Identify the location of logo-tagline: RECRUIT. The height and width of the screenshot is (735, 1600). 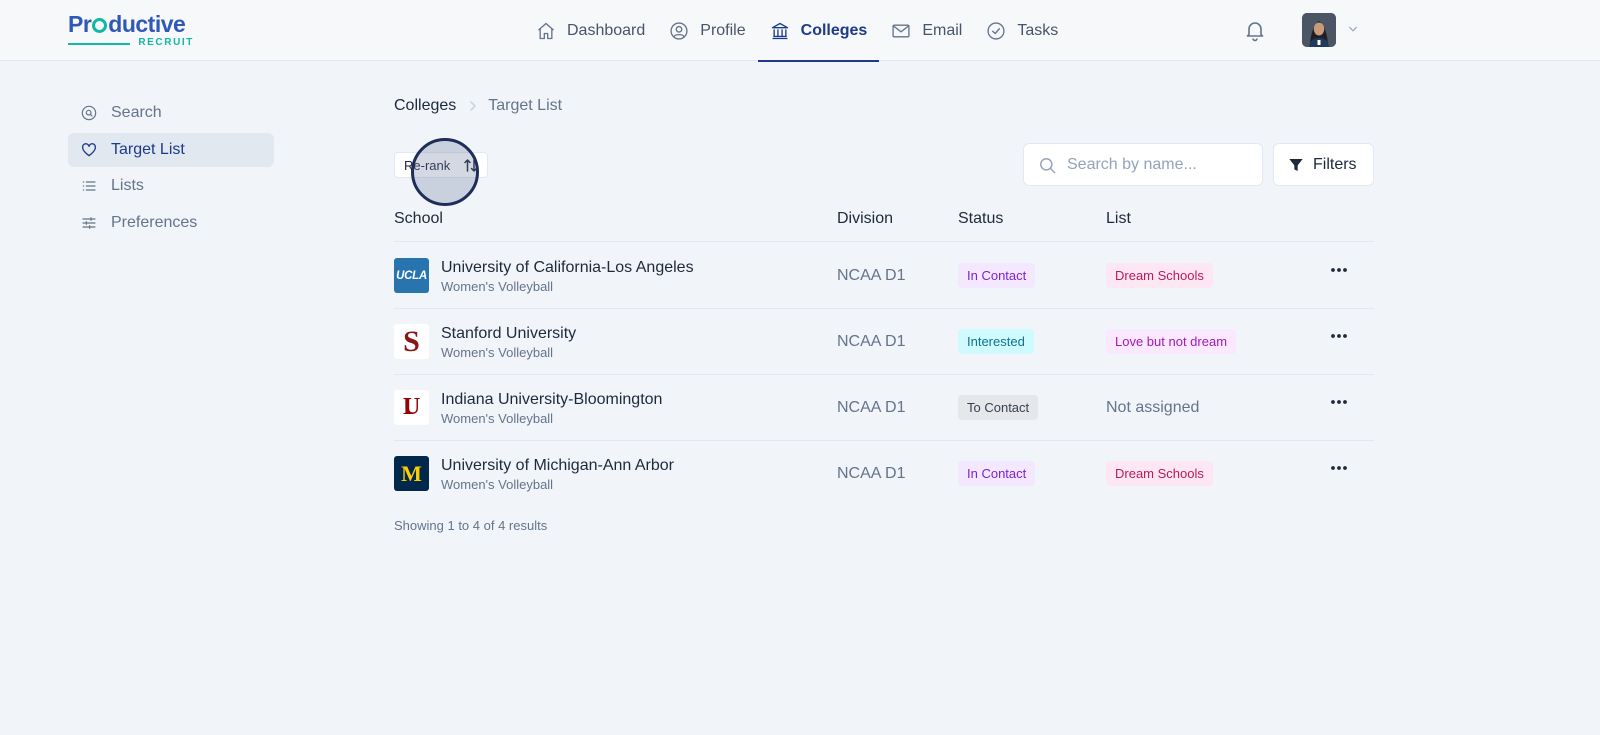
(166, 42).